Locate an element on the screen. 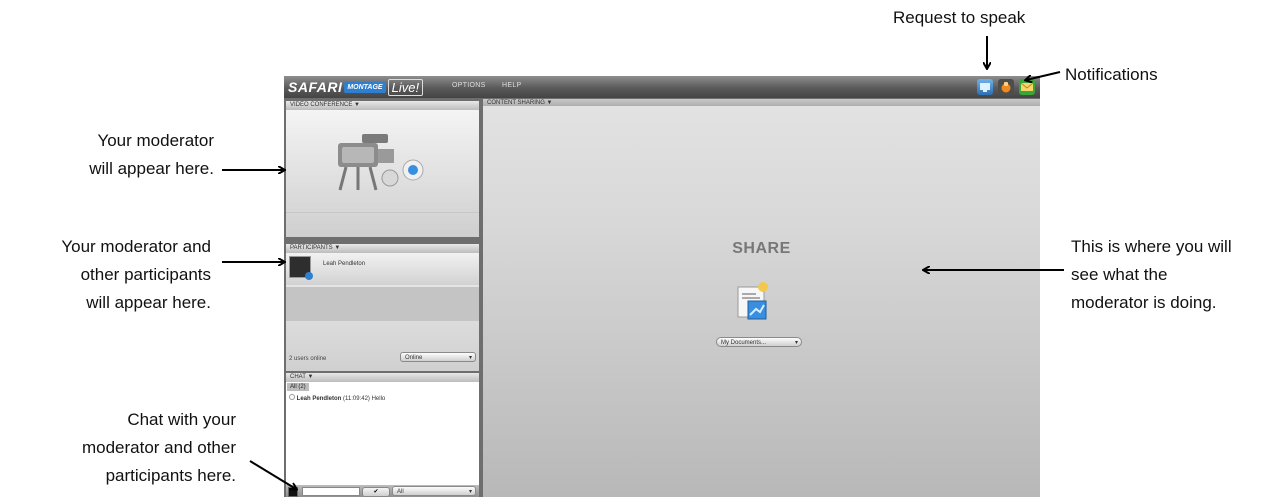  chat-arrow is located at coordinates (272, 474).